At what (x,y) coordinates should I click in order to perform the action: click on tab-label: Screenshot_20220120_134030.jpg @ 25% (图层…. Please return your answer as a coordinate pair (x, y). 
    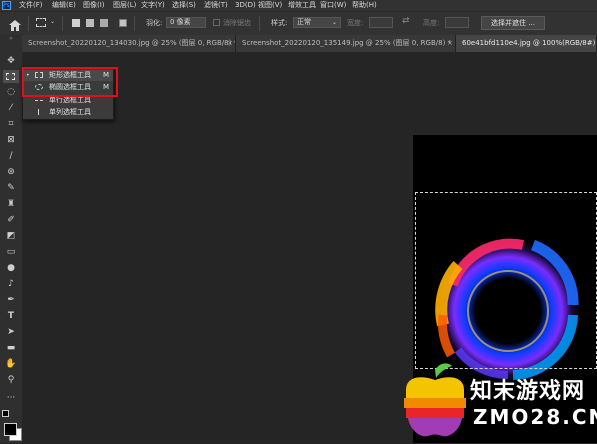
    Looking at the image, I should click on (132, 43).